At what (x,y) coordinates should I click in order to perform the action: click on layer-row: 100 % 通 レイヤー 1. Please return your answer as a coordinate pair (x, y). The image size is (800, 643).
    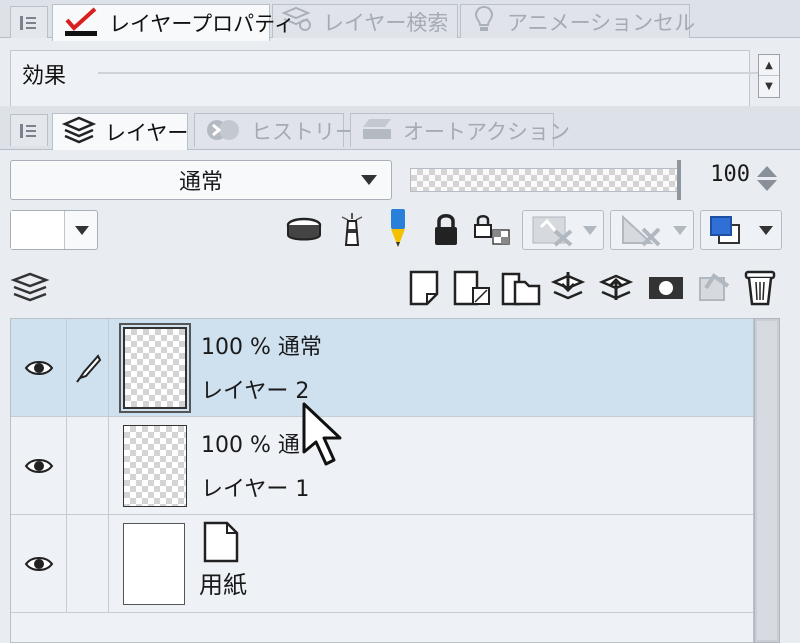
    Looking at the image, I should click on (382, 466).